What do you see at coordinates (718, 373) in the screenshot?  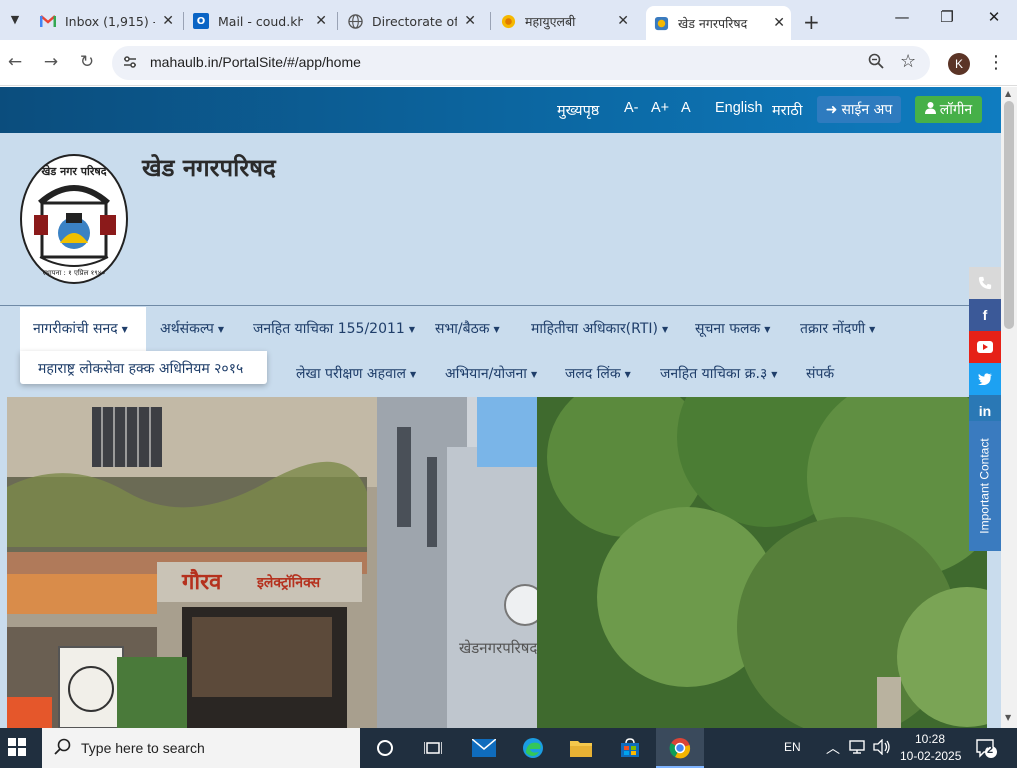 I see `menu-pil-3: जनहित याचिका क्र.३ ▼` at bounding box center [718, 373].